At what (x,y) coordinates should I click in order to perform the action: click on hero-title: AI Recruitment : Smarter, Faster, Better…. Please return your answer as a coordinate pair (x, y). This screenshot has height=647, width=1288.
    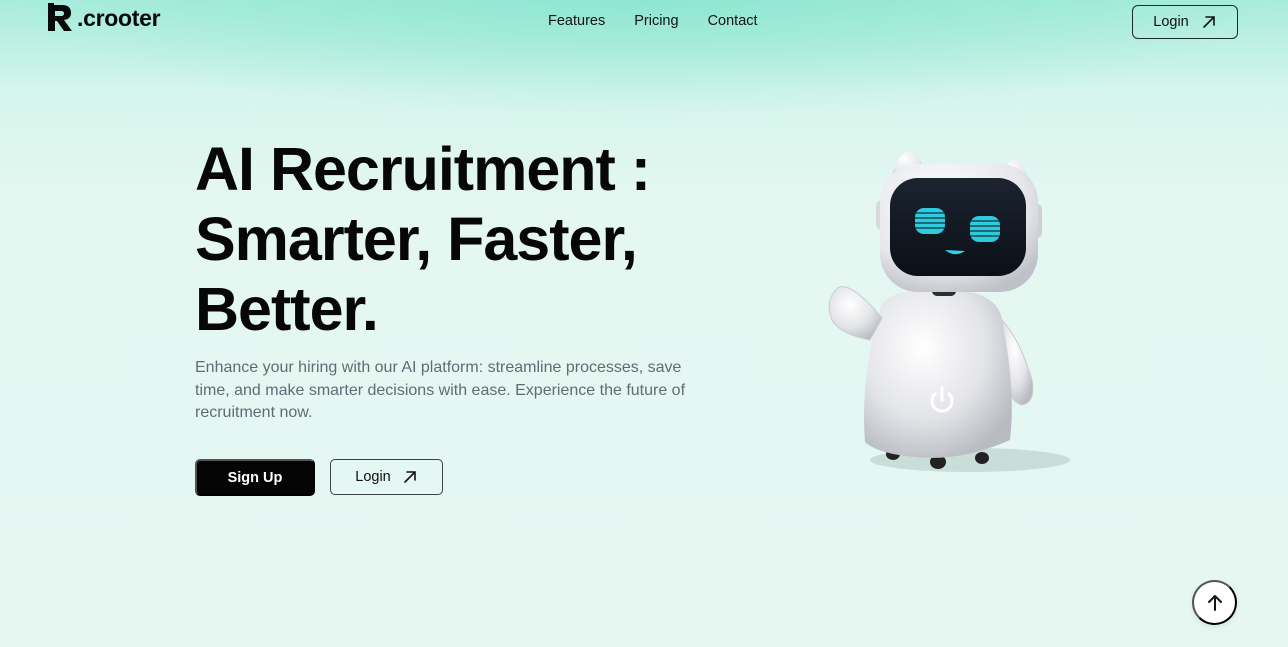
    Looking at the image, I should click on (475, 239).